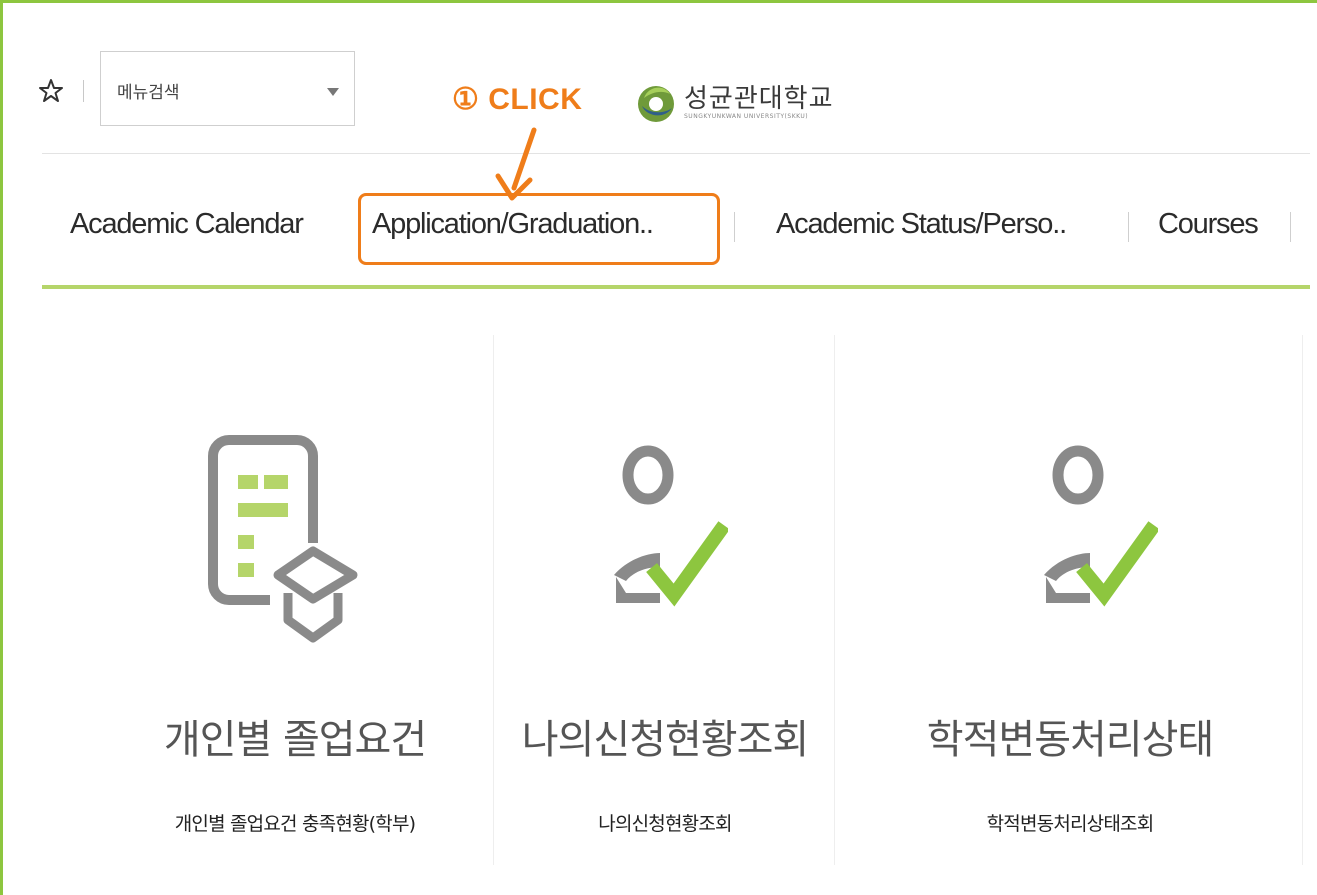 The height and width of the screenshot is (895, 1317). I want to click on toolbar-divider, so click(83, 91).